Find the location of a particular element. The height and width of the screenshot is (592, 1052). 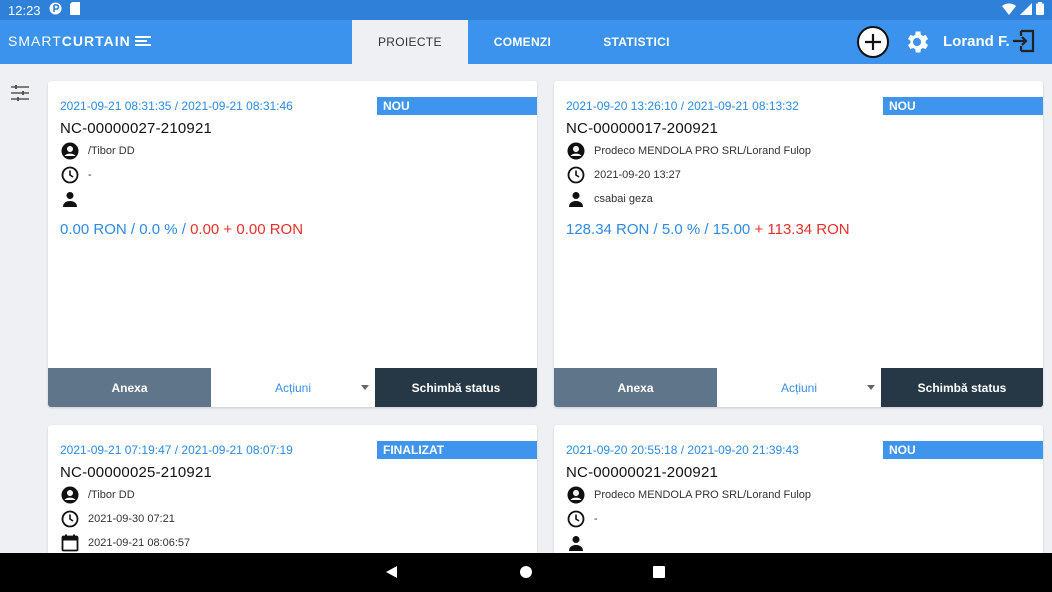

calendar-row: 2021-09-21 08:06:57 is located at coordinates (125, 543).